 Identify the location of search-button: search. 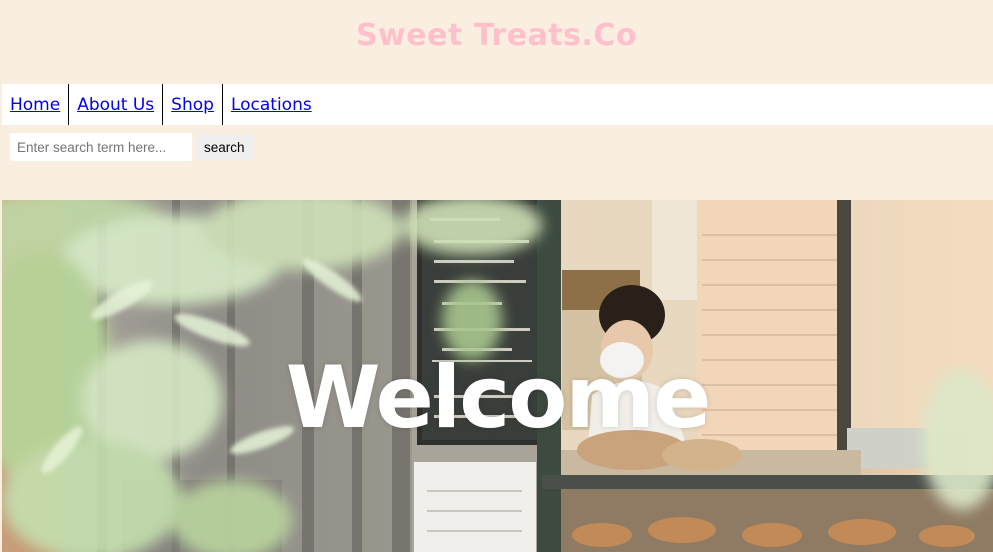
(224, 147).